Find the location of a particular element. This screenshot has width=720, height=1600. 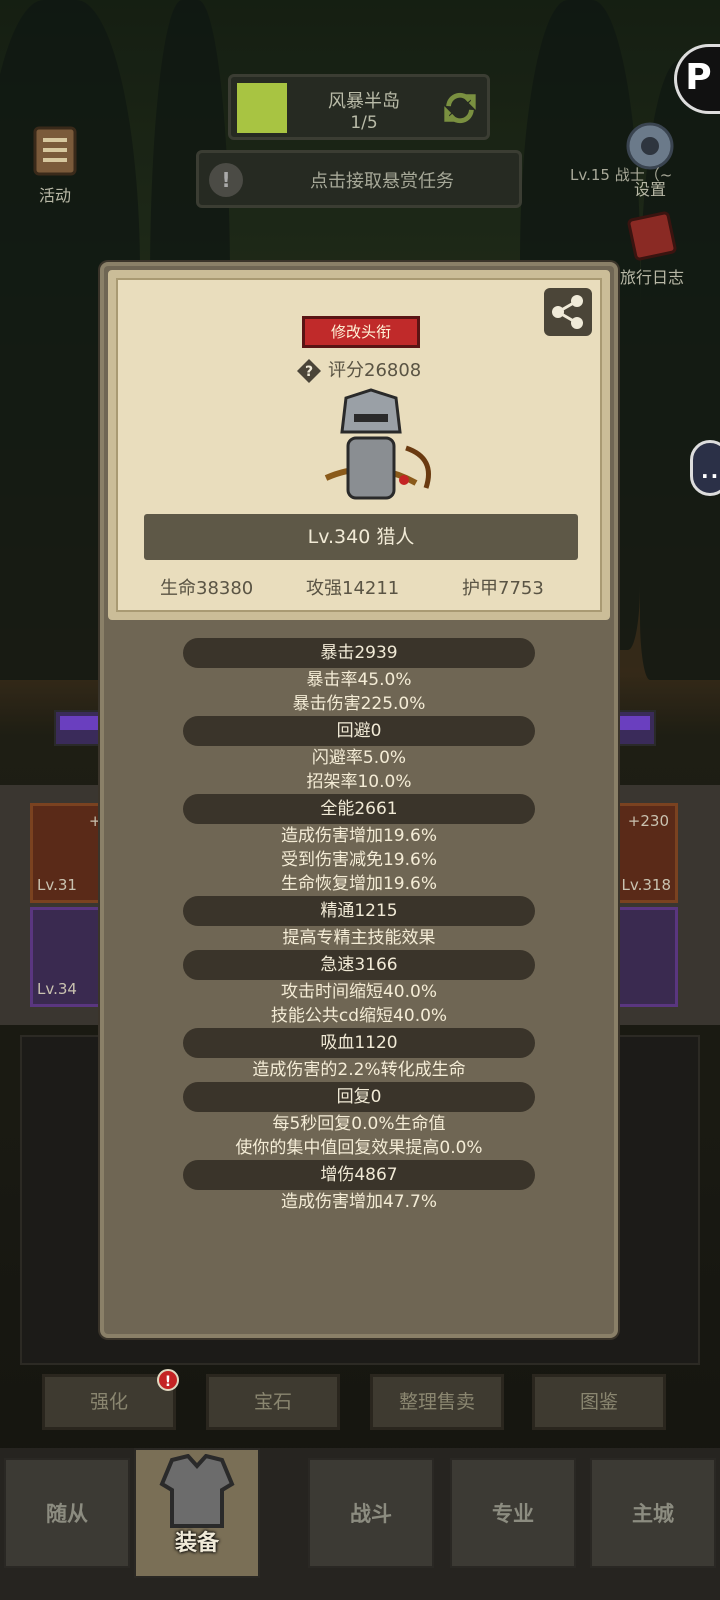

attr-line: 受到伤害减免19.6% is located at coordinates (358, 860).